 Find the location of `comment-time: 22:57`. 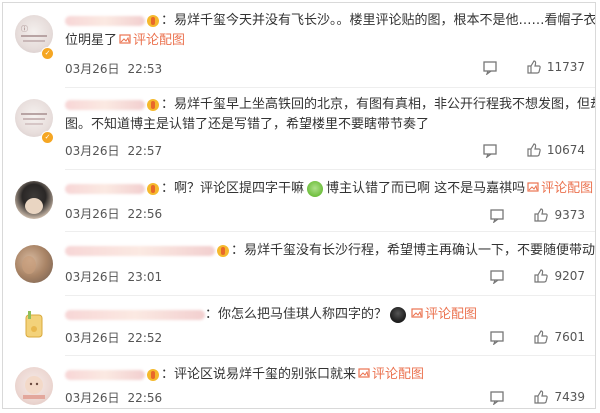

comment-time: 22:57 is located at coordinates (145, 151).